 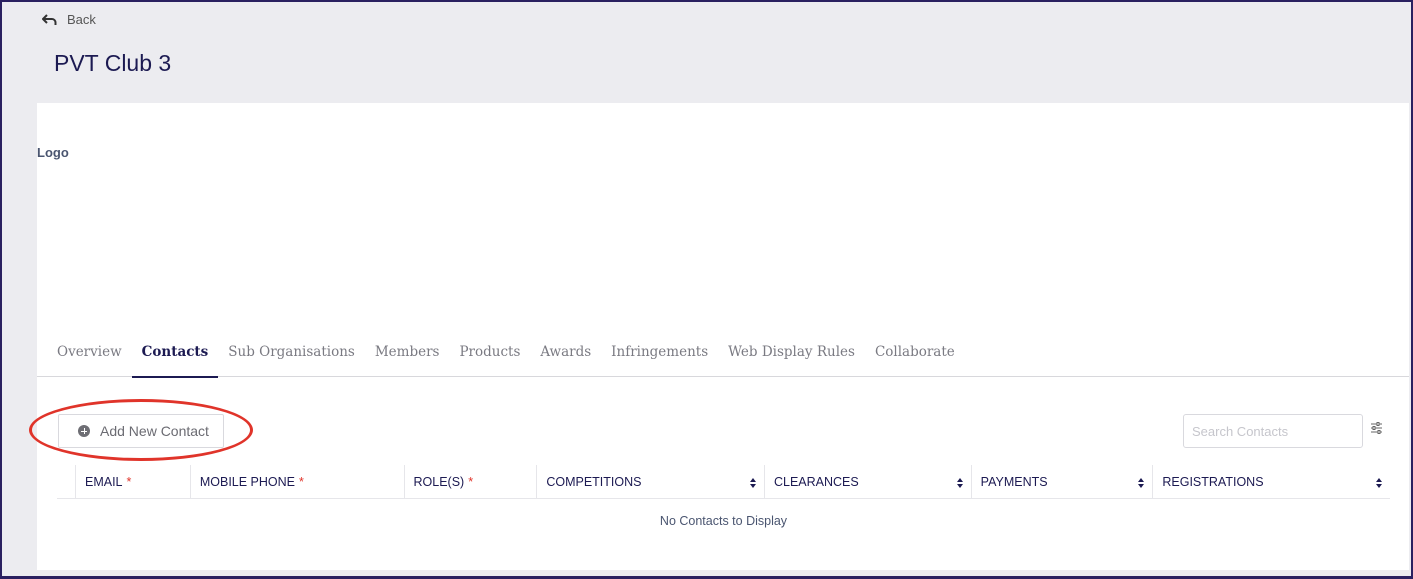 I want to click on column-header-registrations: REGISTRATIONS, so click(x=1271, y=481).